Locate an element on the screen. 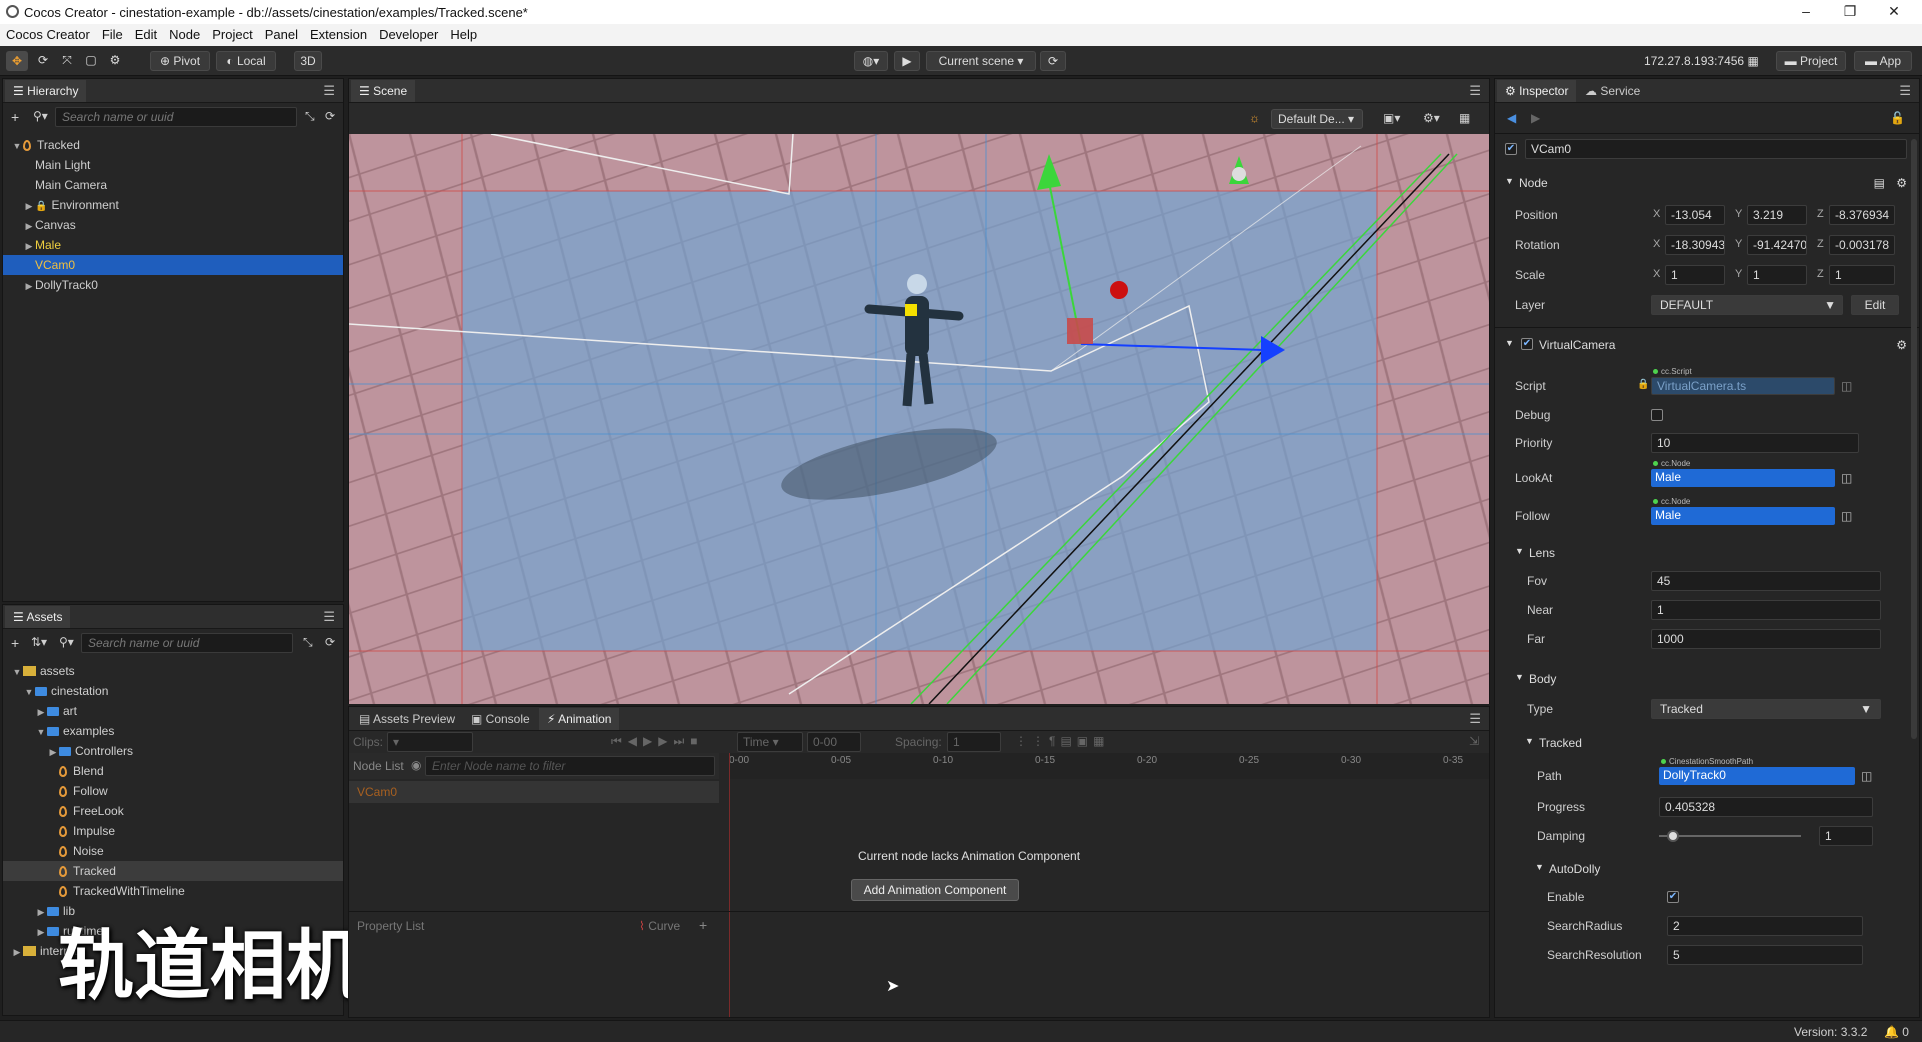  timeline-tools: ⋮⋮¶▤▣▦ is located at coordinates (1062, 741).